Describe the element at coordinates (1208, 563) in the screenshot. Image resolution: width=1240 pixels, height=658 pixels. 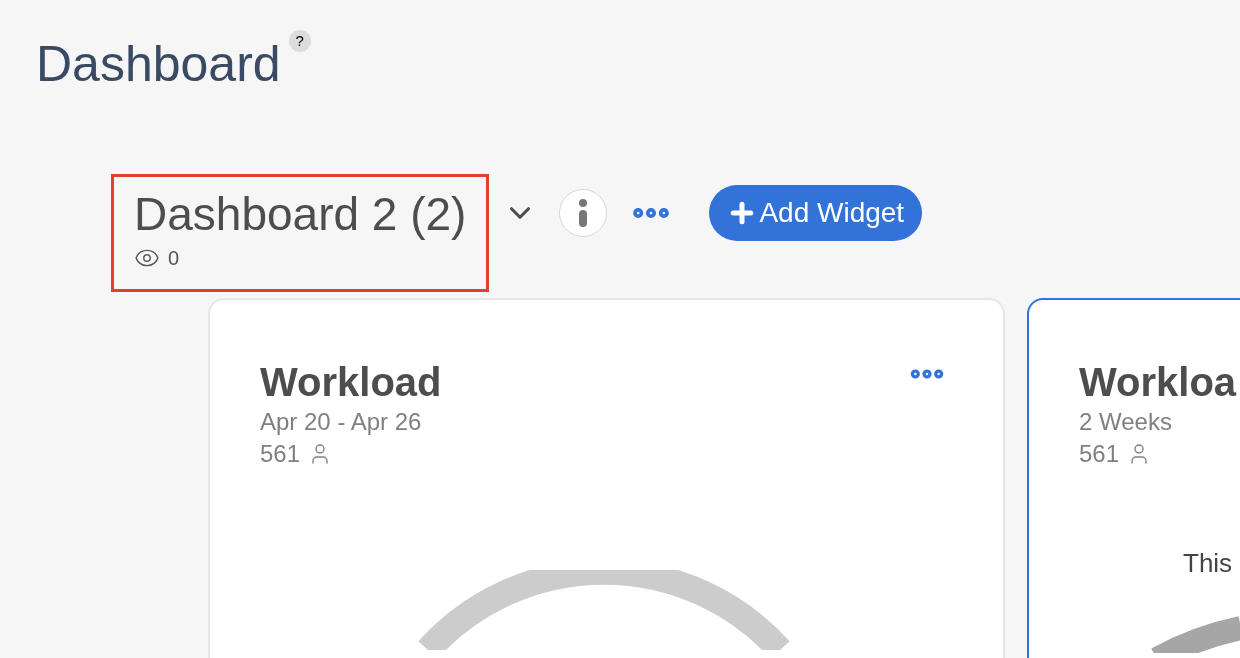
I see `chart-caption: This` at that location.